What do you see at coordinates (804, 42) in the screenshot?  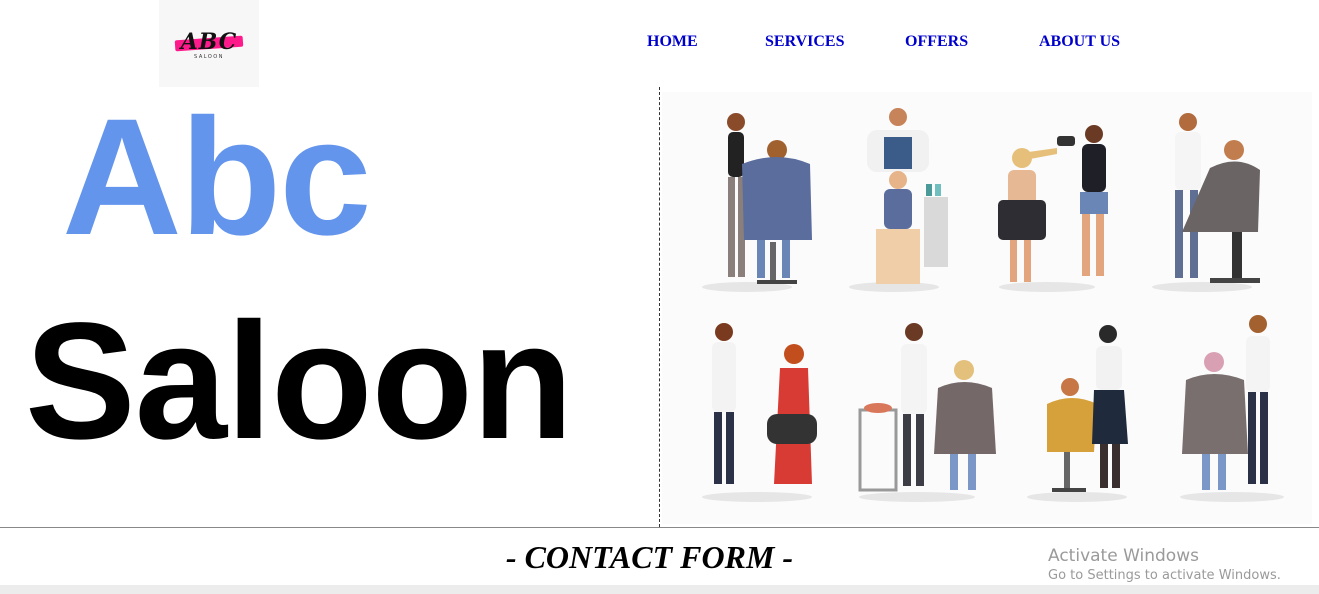 I see `nav-link-services: SERVICES` at bounding box center [804, 42].